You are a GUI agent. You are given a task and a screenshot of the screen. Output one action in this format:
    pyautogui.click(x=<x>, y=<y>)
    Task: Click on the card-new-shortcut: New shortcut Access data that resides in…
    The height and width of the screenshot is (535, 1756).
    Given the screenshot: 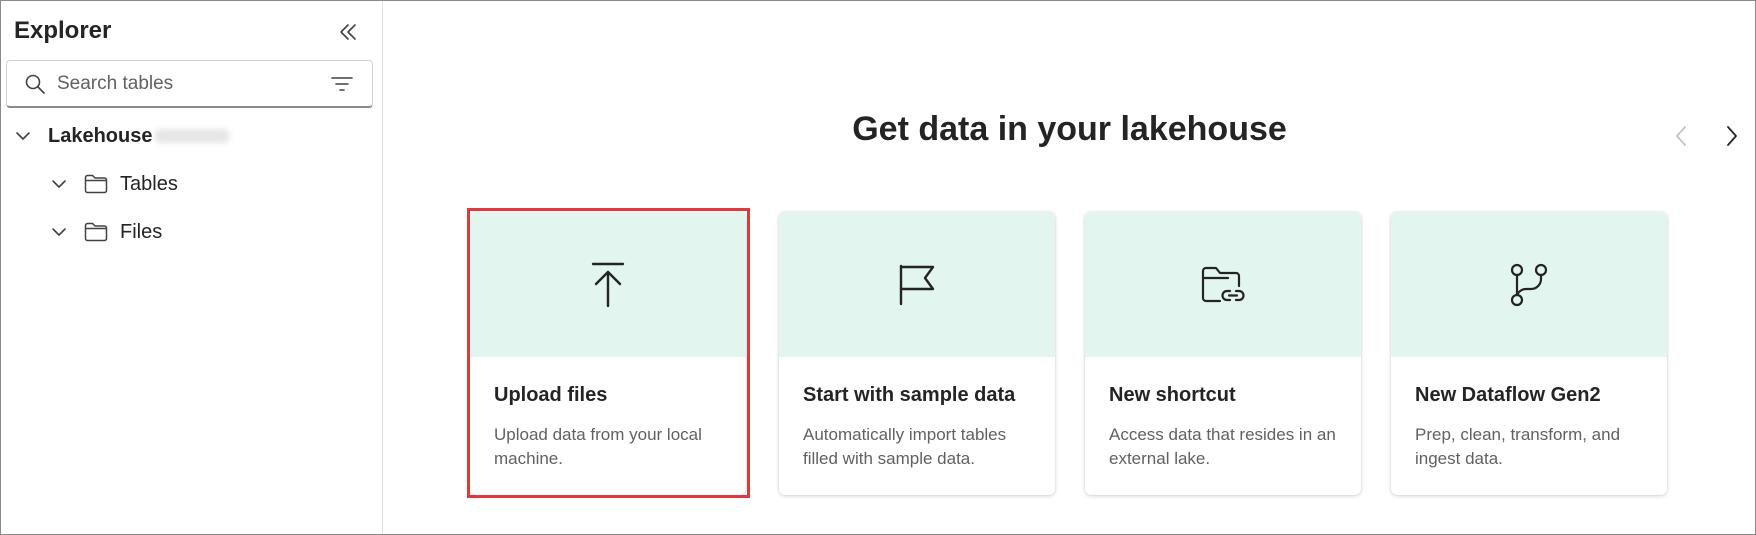 What is the action you would take?
    pyautogui.click(x=1223, y=353)
    